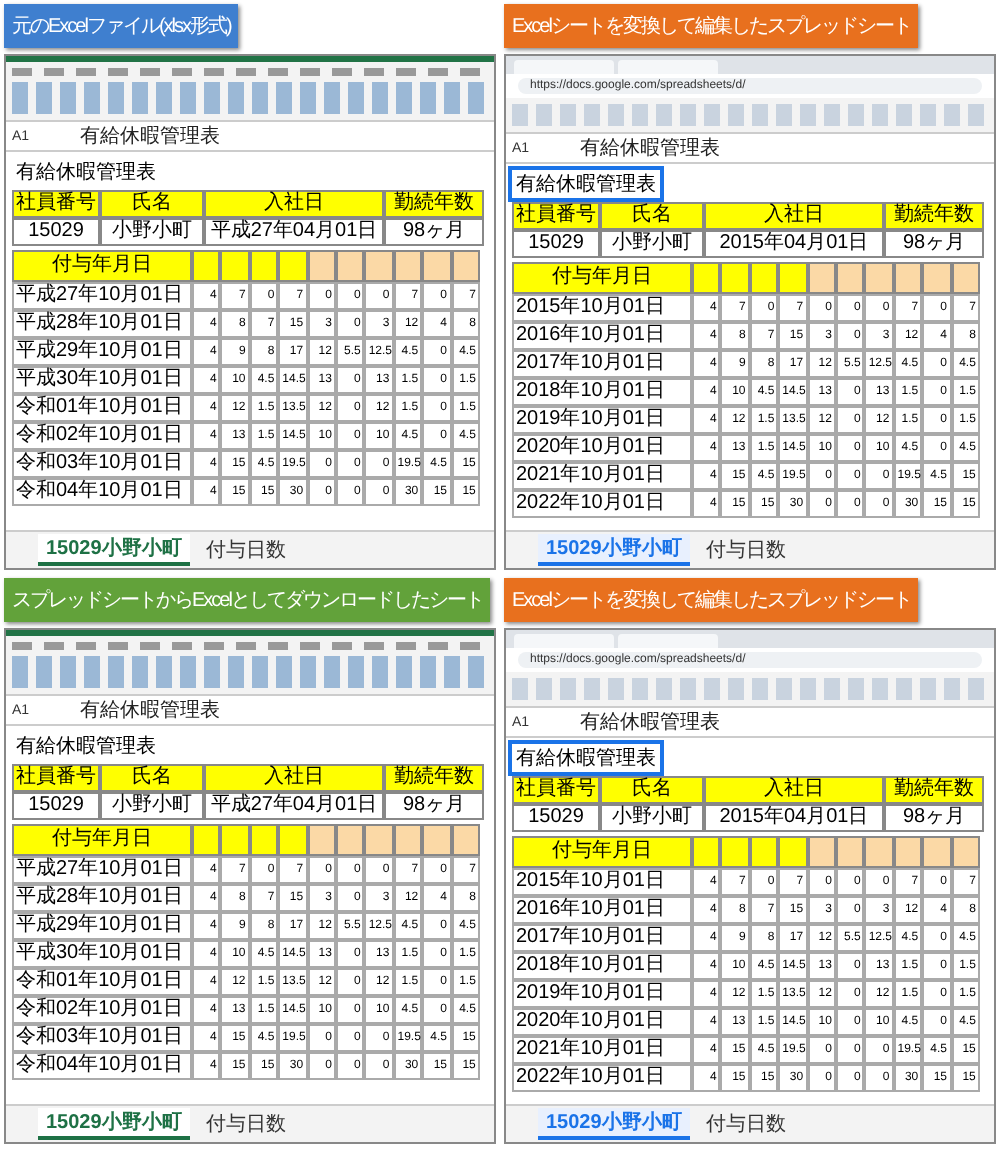 Image resolution: width=1000 pixels, height=1156 pixels. What do you see at coordinates (247, 600) in the screenshot?
I see `caption-banner: スプレッドシートからExcelとしてダウンロードしたシート` at bounding box center [247, 600].